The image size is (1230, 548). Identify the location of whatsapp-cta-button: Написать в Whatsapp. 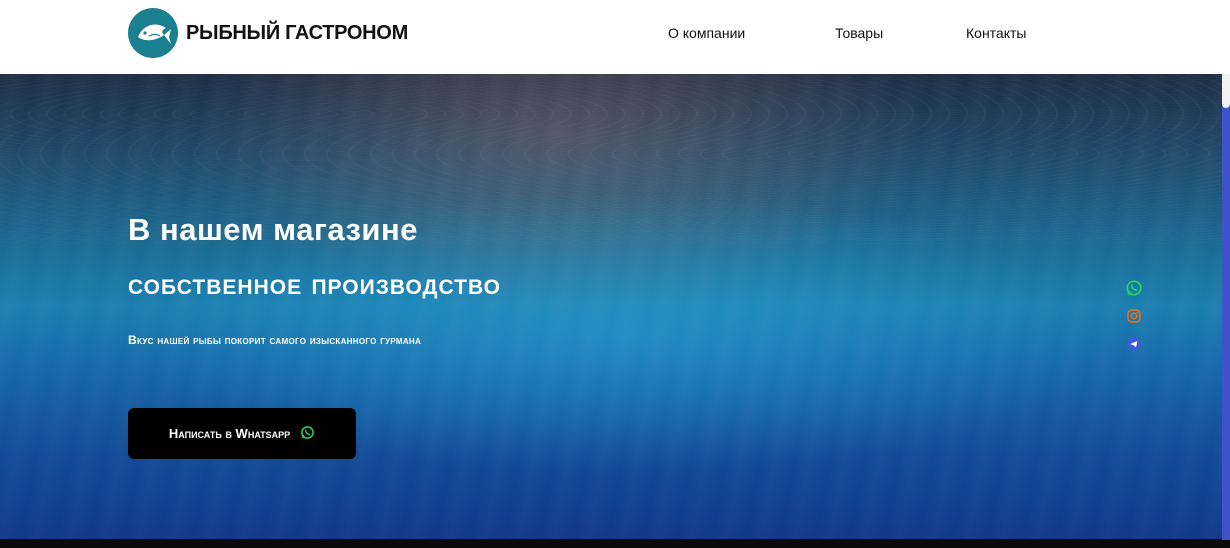
(242, 433).